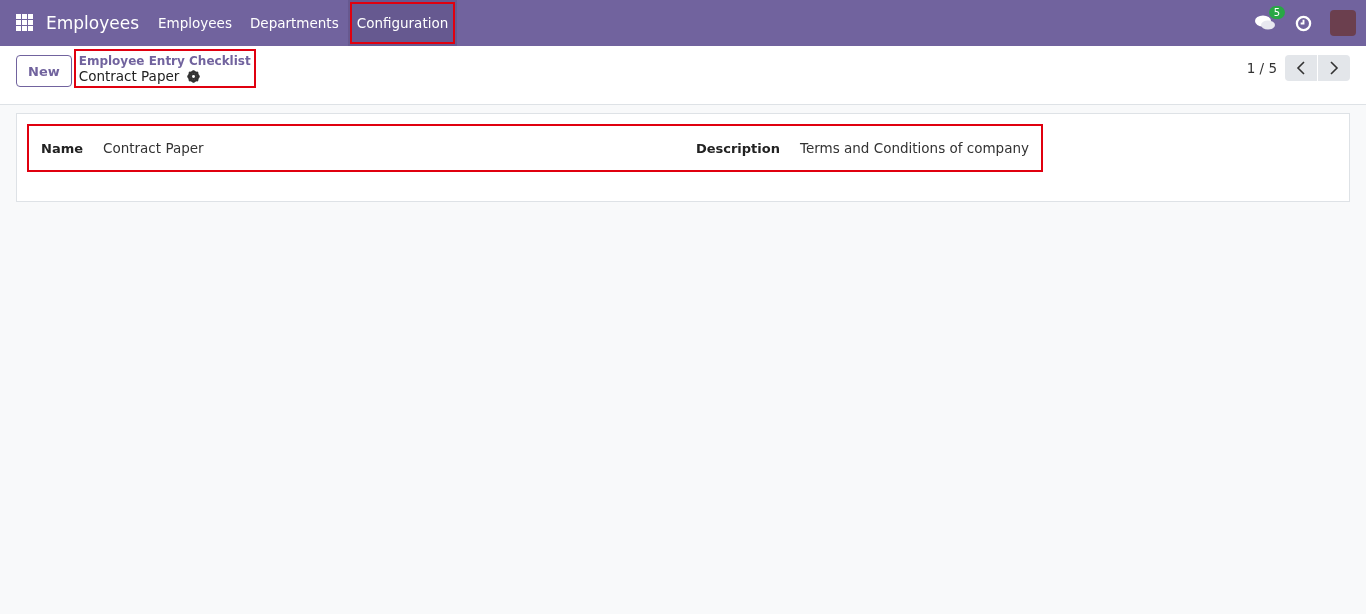 This screenshot has width=1366, height=614. I want to click on field-label: Description, so click(737, 148).